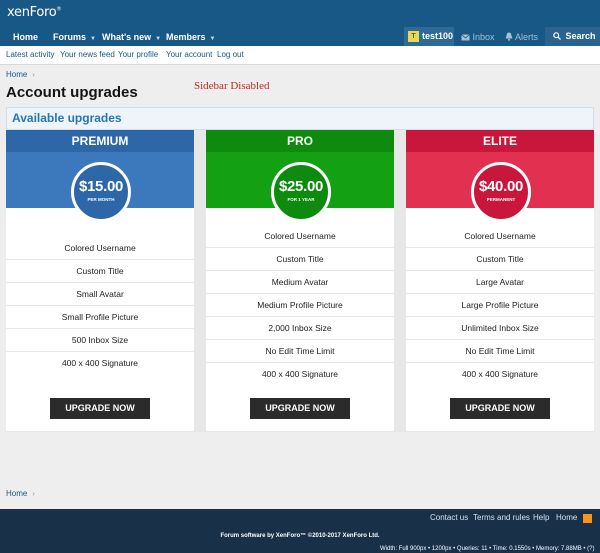 This screenshot has width=600, height=553. I want to click on footer-home: Home, so click(566, 517).